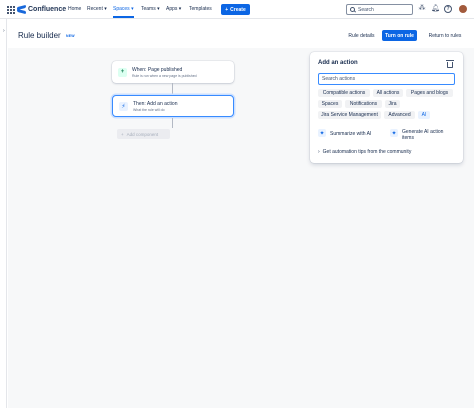 The width and height of the screenshot is (474, 408). What do you see at coordinates (429, 93) in the screenshot?
I see `chip-pages-and-blogs: Pages and blogs` at bounding box center [429, 93].